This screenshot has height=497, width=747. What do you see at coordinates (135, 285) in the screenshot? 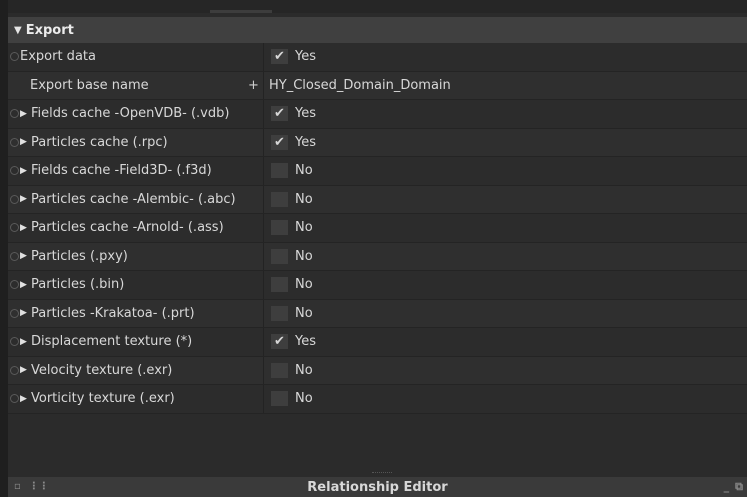
I see `attribute-label-cell: ▶ Particles (.bin)` at bounding box center [135, 285].